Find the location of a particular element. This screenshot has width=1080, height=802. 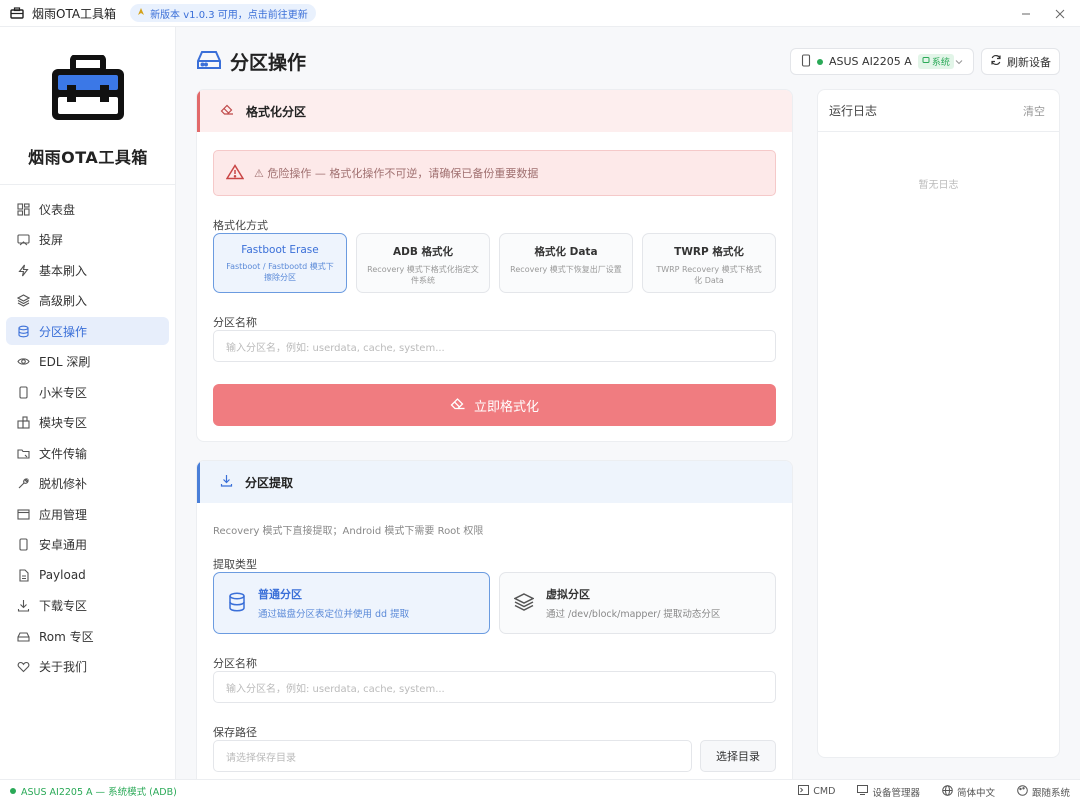

sidebar-item-label: 安卓通用 is located at coordinates (63, 545).